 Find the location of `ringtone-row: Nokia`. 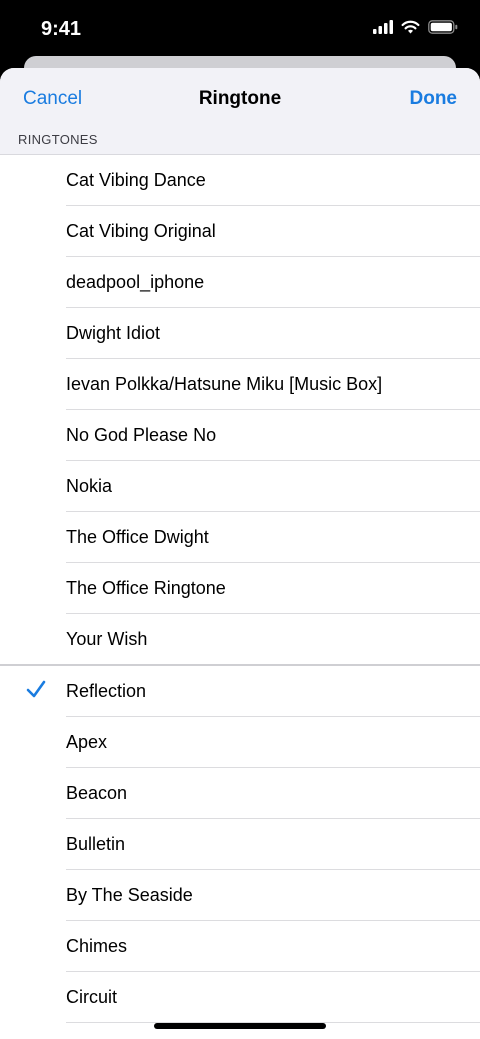

ringtone-row: Nokia is located at coordinates (240, 486).